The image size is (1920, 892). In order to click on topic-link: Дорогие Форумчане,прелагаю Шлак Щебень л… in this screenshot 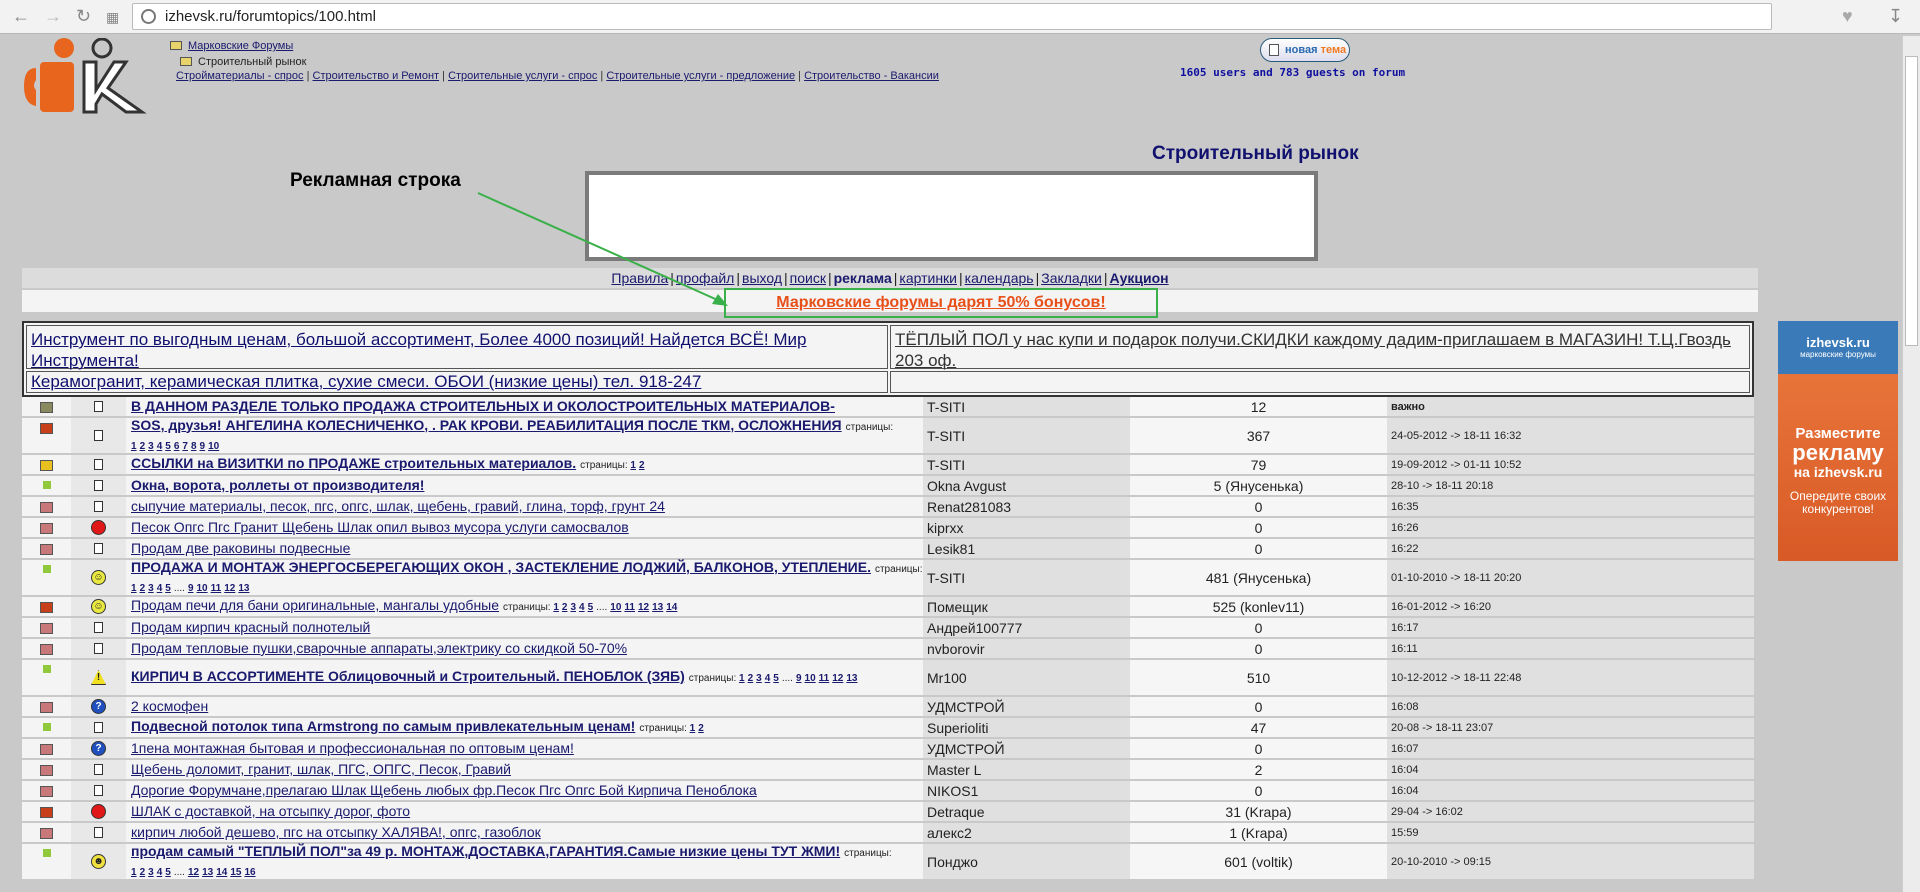, I will do `click(444, 790)`.